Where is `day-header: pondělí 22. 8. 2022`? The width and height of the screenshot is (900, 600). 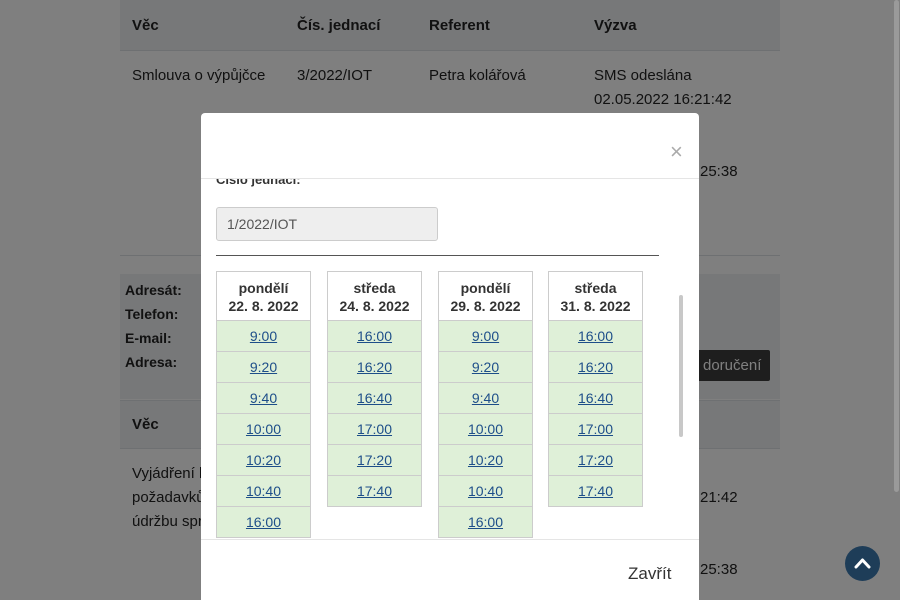
day-header: pondělí 22. 8. 2022 is located at coordinates (263, 296).